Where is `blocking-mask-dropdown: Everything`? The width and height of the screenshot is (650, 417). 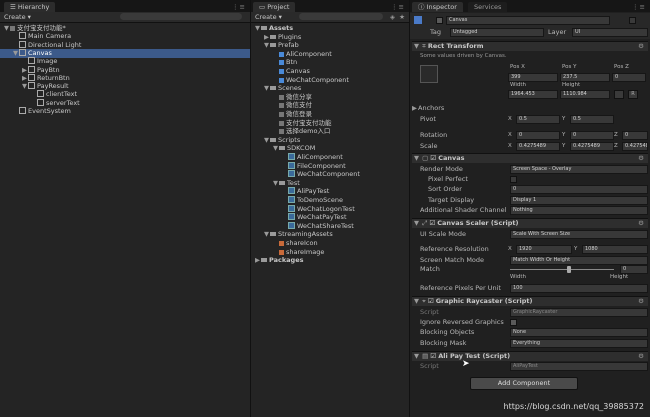 blocking-mask-dropdown: Everything is located at coordinates (579, 343).